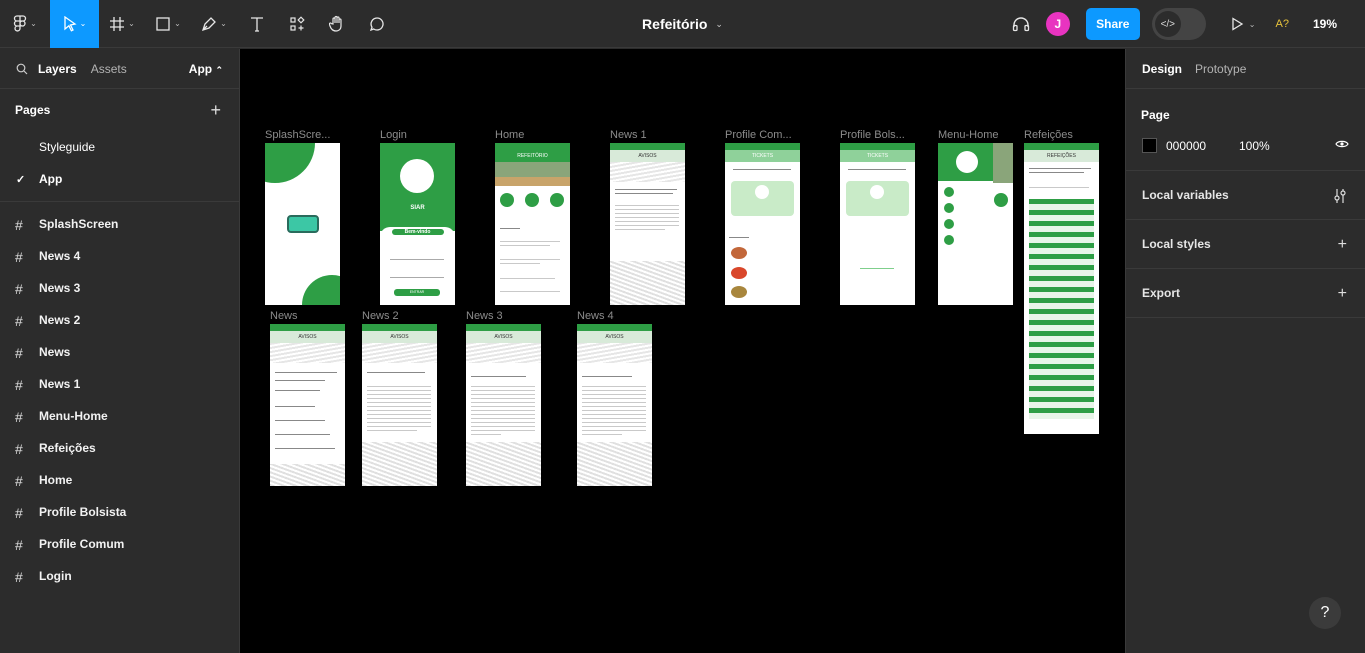  Describe the element at coordinates (614, 405) in the screenshot. I see `frame-news-4: AVISOS` at that location.